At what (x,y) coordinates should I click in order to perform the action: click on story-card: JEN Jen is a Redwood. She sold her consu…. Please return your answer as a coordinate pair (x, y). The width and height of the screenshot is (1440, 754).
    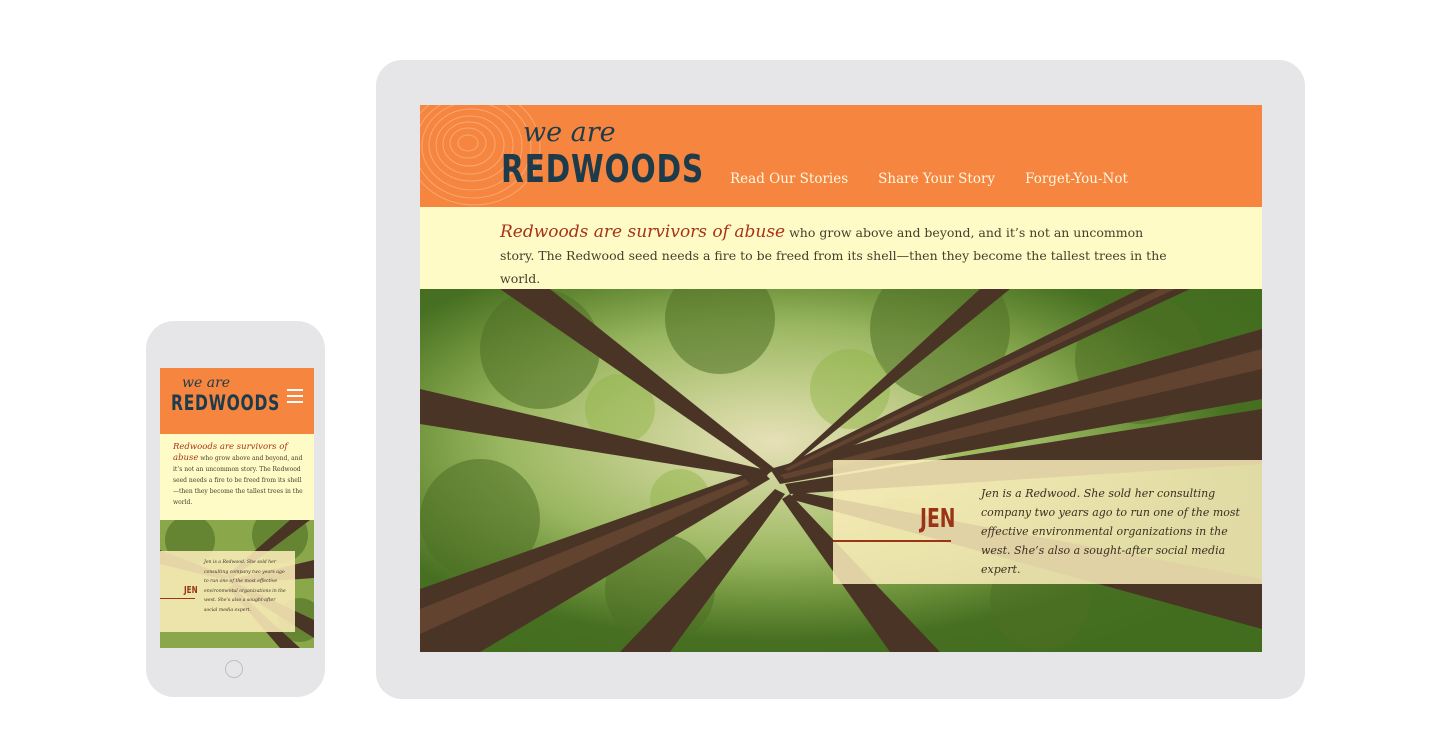
    Looking at the image, I should click on (1047, 522).